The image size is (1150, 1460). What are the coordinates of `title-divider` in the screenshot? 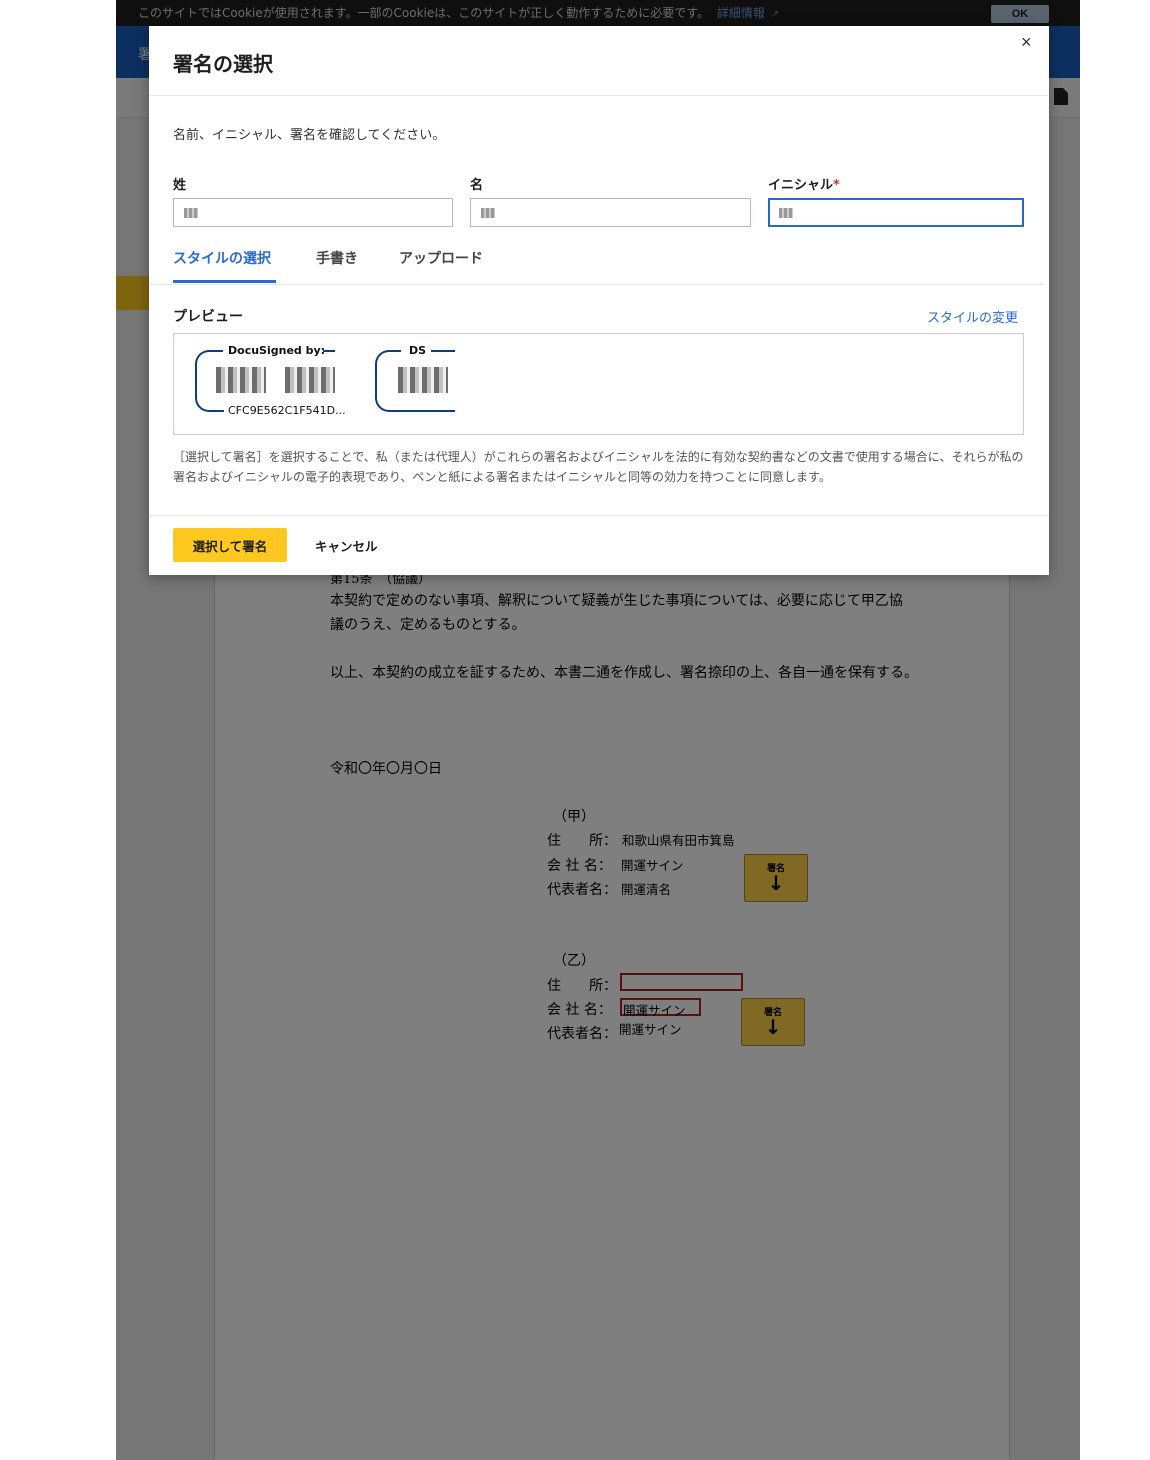 It's located at (599, 95).